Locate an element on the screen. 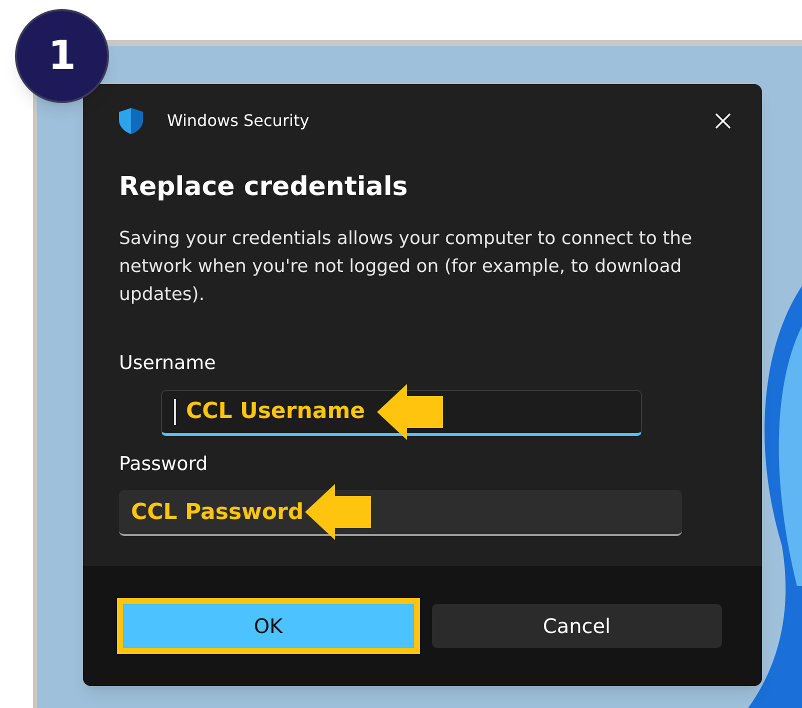 This screenshot has height=708, width=802. input-field: CCL Username is located at coordinates (401, 413).